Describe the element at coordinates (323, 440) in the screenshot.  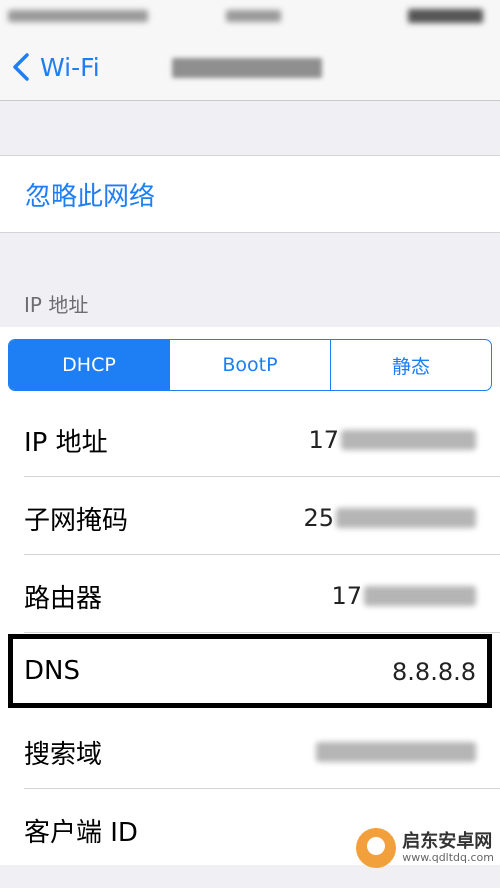
I see `ip-address-value-visible: 17` at that location.